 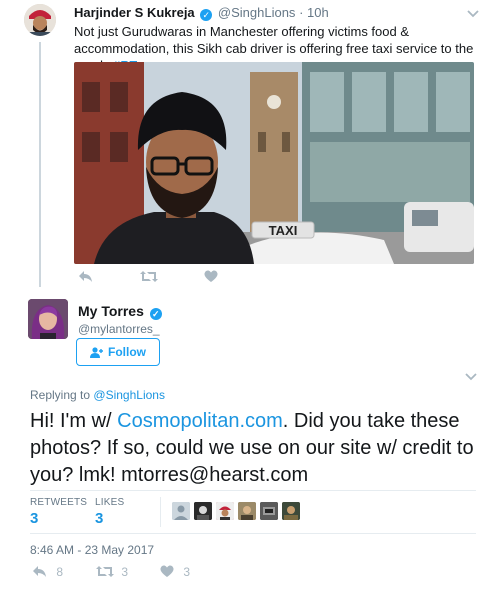 What do you see at coordinates (134, 12) in the screenshot?
I see `author-name: Harjinder S Kukreja` at bounding box center [134, 12].